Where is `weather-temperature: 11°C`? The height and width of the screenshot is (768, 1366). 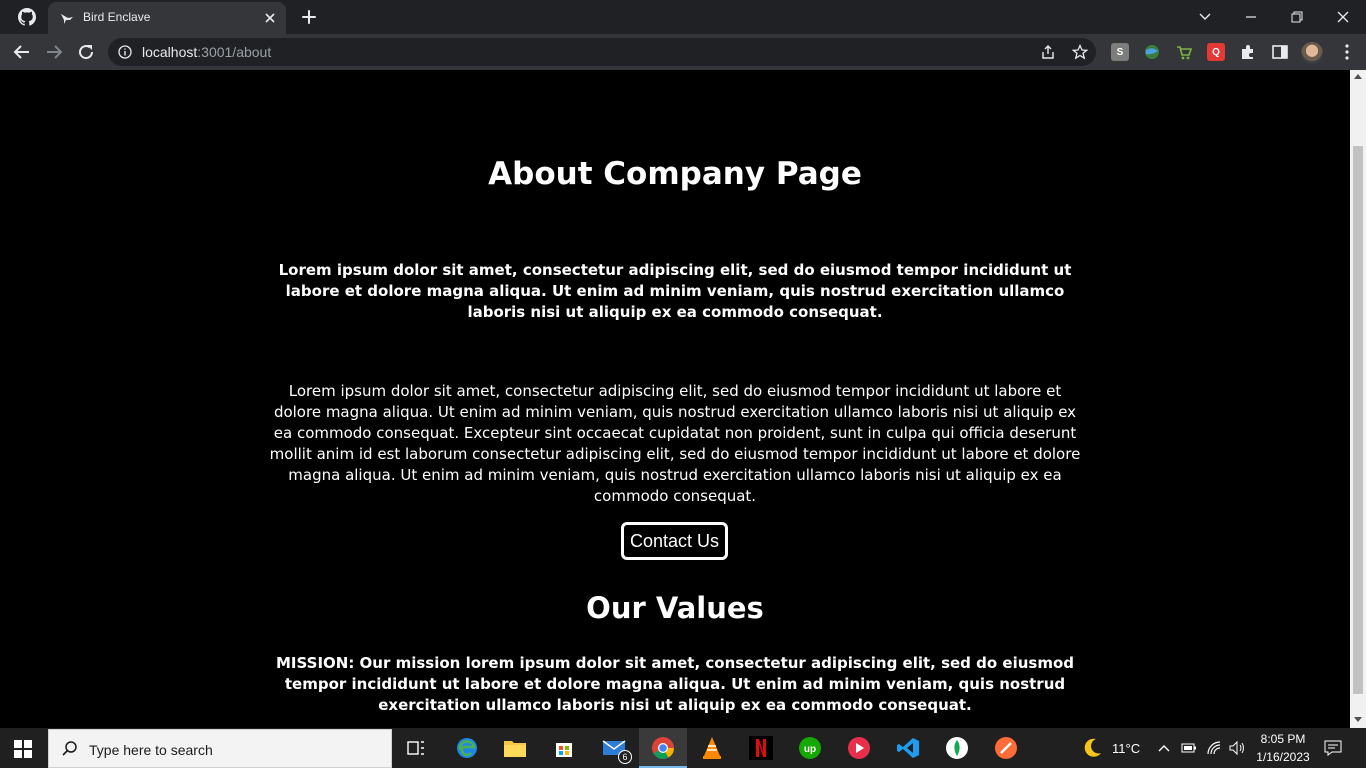 weather-temperature: 11°C is located at coordinates (1126, 748).